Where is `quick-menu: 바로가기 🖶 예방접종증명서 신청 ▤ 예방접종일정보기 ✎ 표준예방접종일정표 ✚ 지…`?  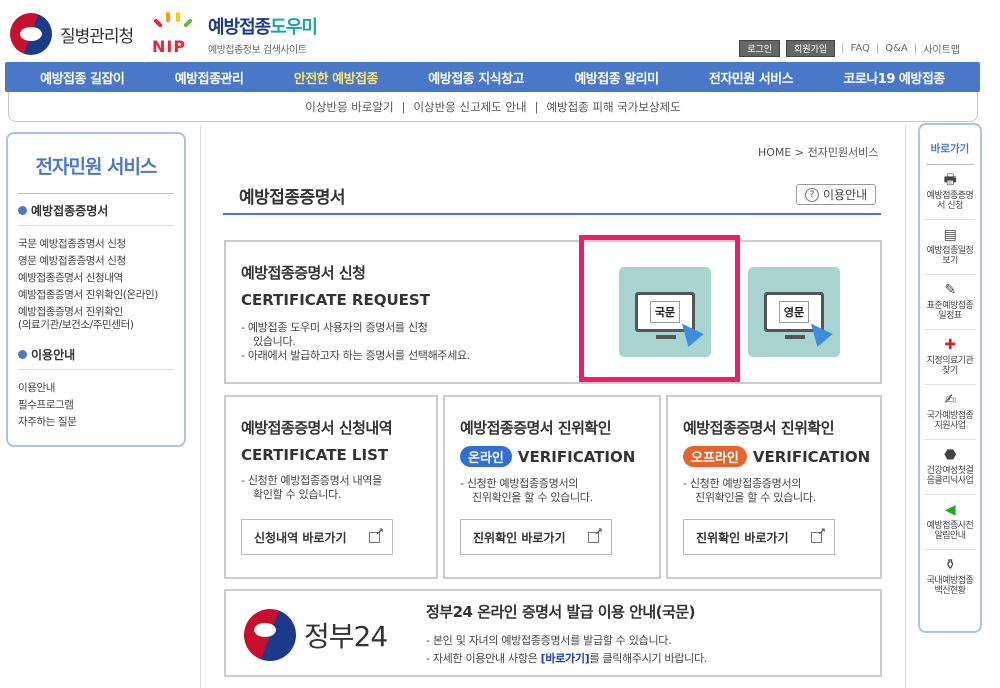 quick-menu: 바로가기 🖶 예방접종증명서 신청 ▤ 예방접종일정보기 ✎ 표준예방접종일정표 ✚ 지… is located at coordinates (950, 378).